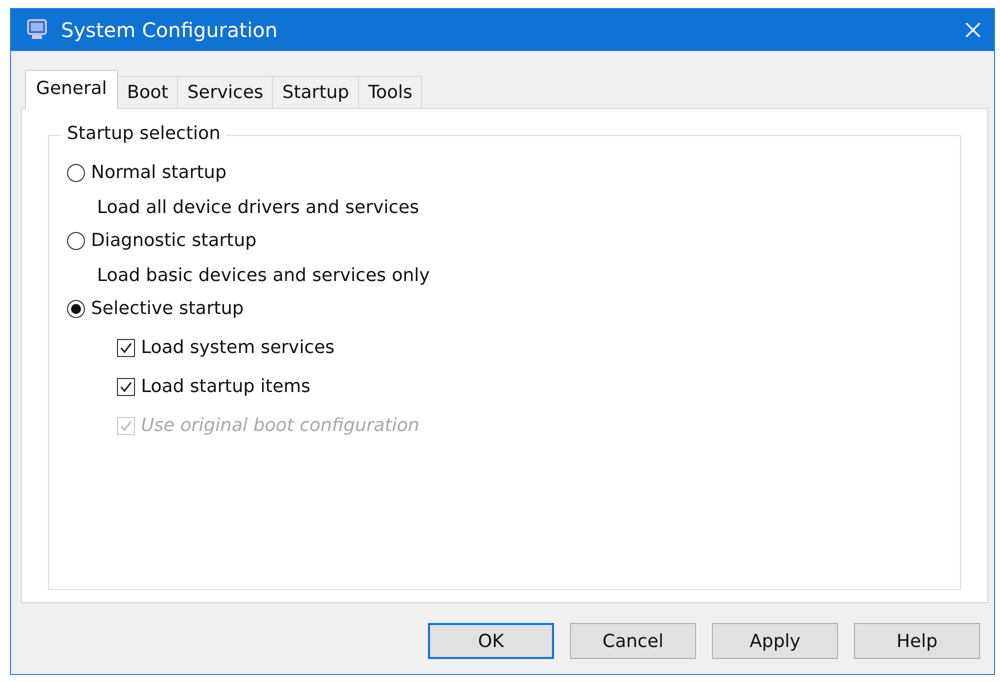  I want to click on computer-icon, so click(37, 30).